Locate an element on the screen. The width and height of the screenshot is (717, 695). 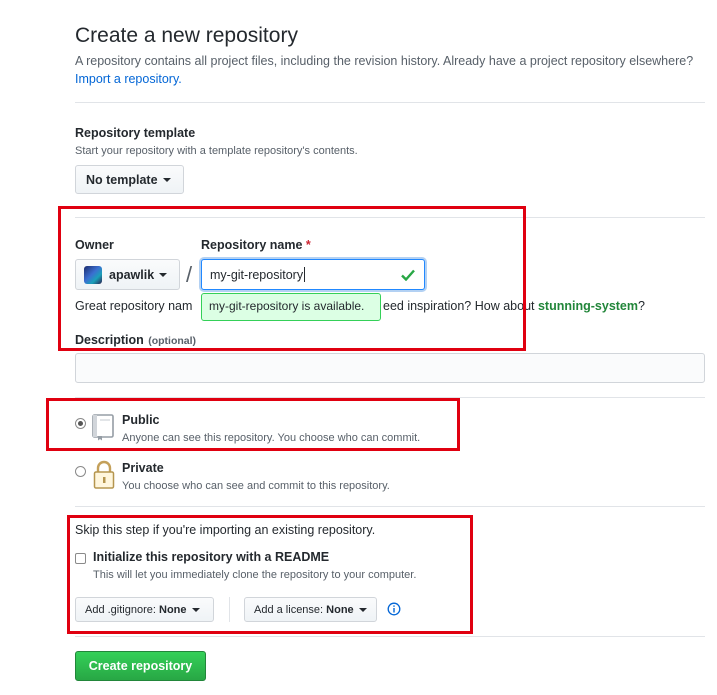
highlight-box-init is located at coordinates (270, 574).